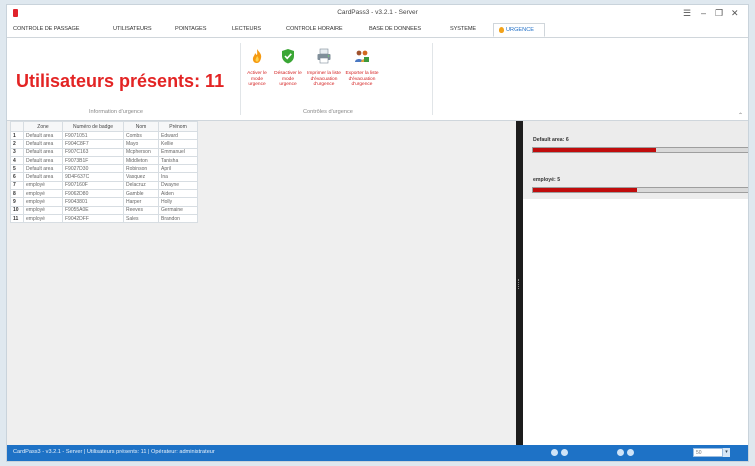 The height and width of the screenshot is (466, 755). What do you see at coordinates (726, 452) in the screenshot?
I see `chevron-down-icon: ▾` at bounding box center [726, 452].